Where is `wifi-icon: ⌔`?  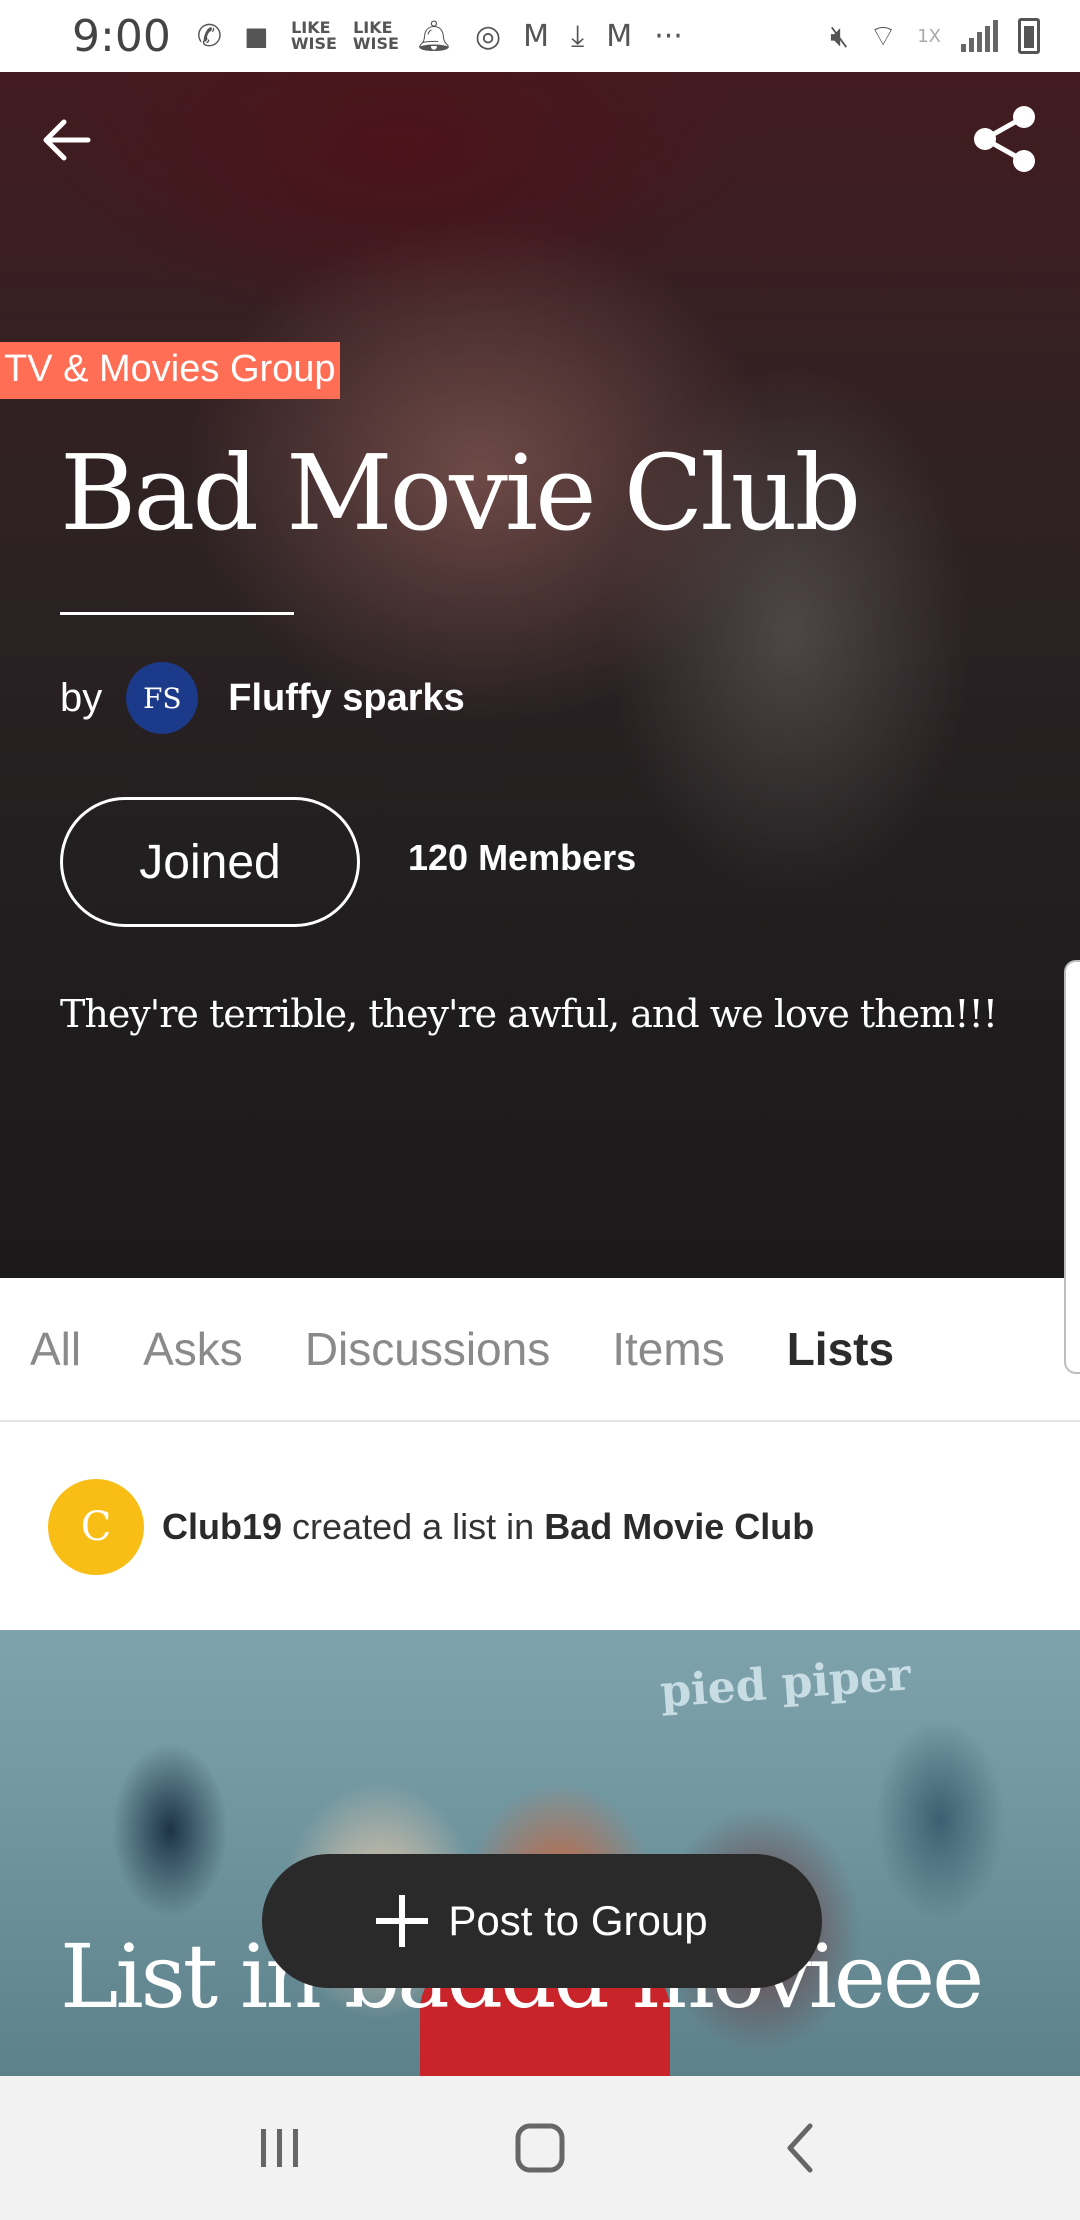 wifi-icon: ⌔ is located at coordinates (883, 36).